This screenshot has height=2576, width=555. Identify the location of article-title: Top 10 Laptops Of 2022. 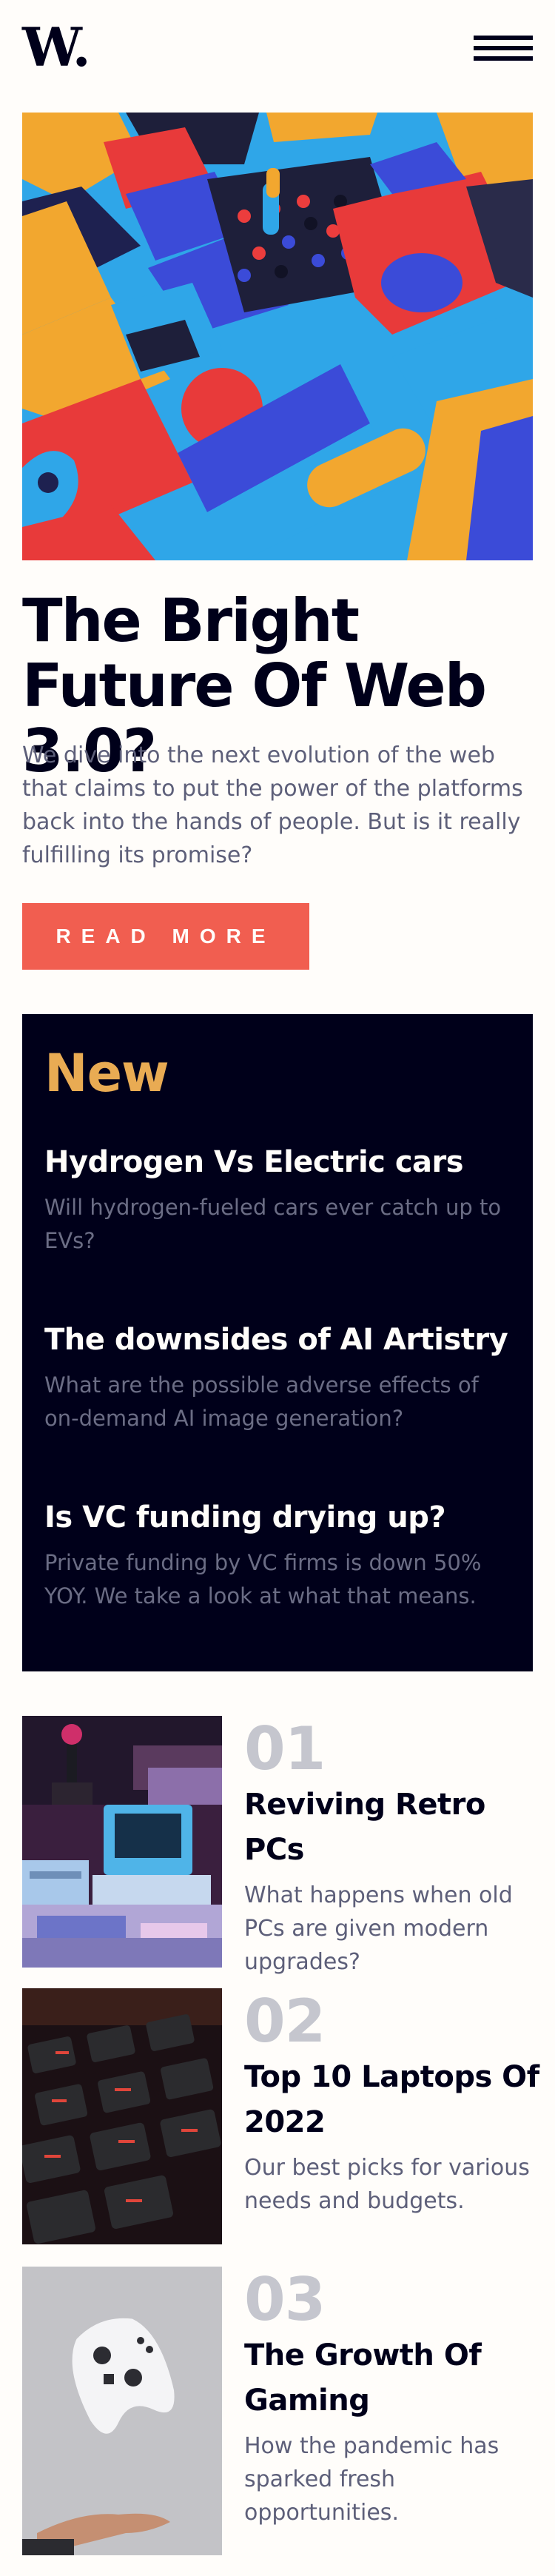
(392, 2100).